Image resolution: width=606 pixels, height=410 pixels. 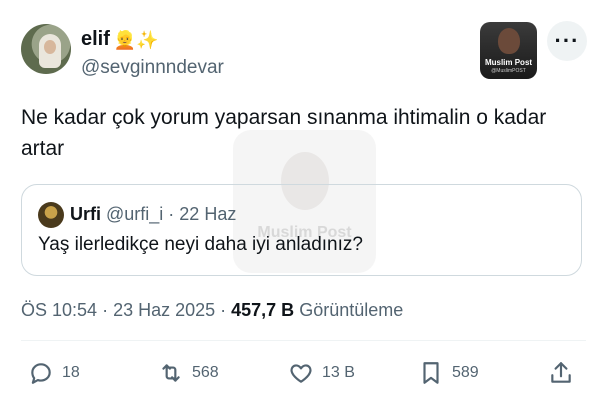 I want to click on repost-count: 568, so click(x=205, y=372).